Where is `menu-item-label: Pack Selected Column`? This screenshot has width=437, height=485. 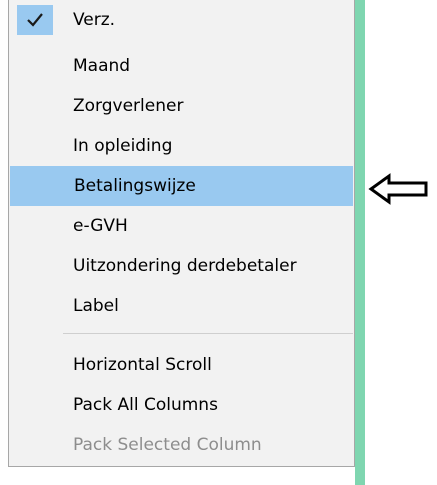 menu-item-label: Pack Selected Column is located at coordinates (167, 445).